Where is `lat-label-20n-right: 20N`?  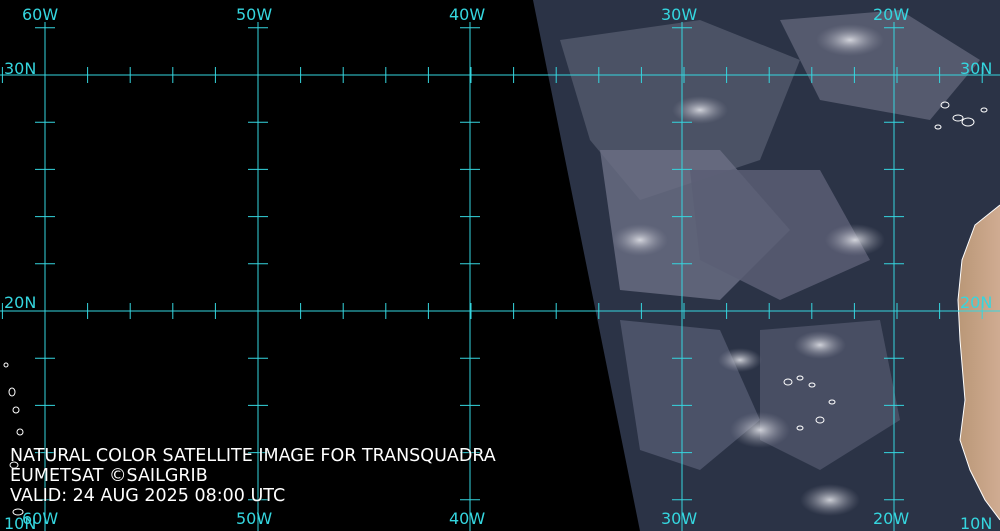 lat-label-20n-right: 20N is located at coordinates (976, 302).